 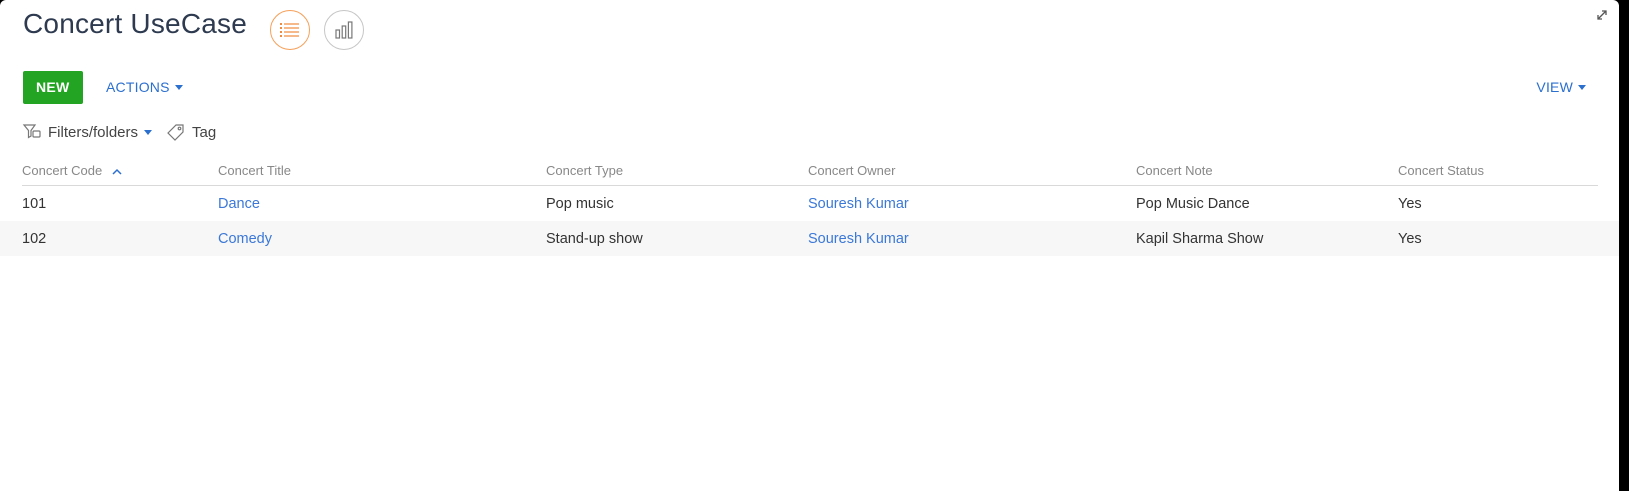 What do you see at coordinates (1267, 170) in the screenshot?
I see `column-header-concert-note: Concert Note` at bounding box center [1267, 170].